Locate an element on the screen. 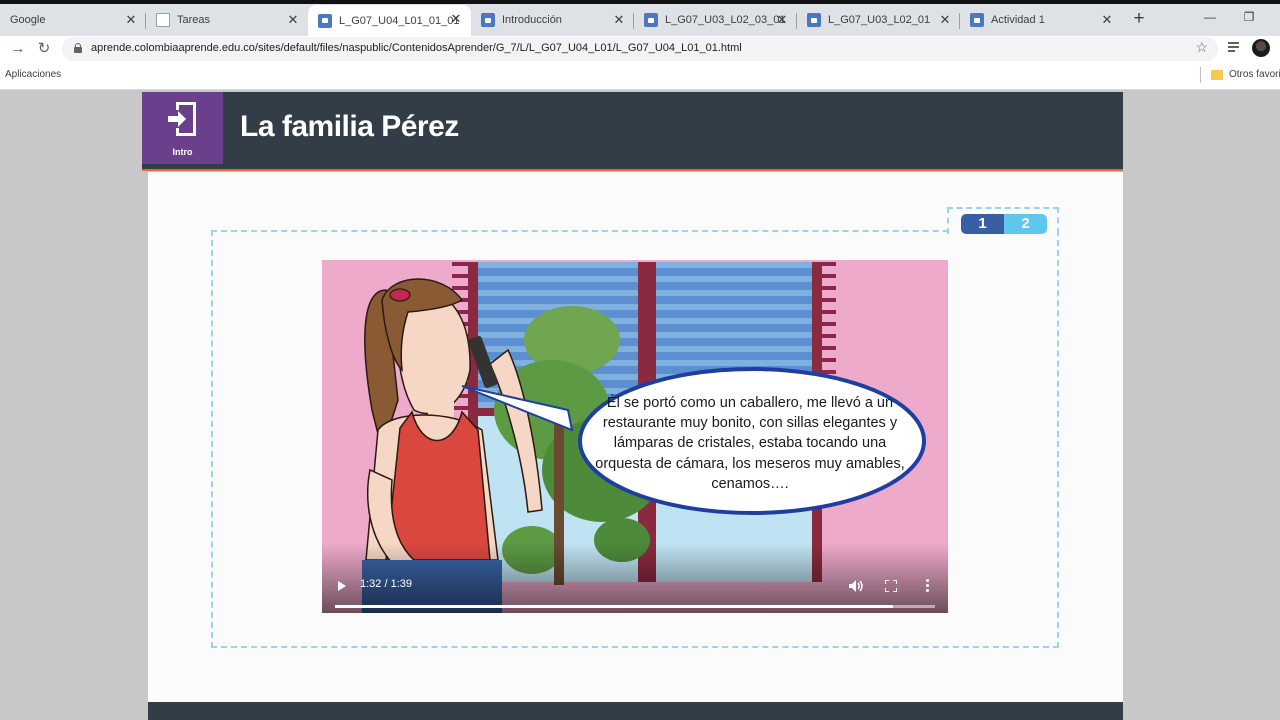 The image size is (1280, 720). video-controls: 1:32 / 1:39 is located at coordinates (635, 578).